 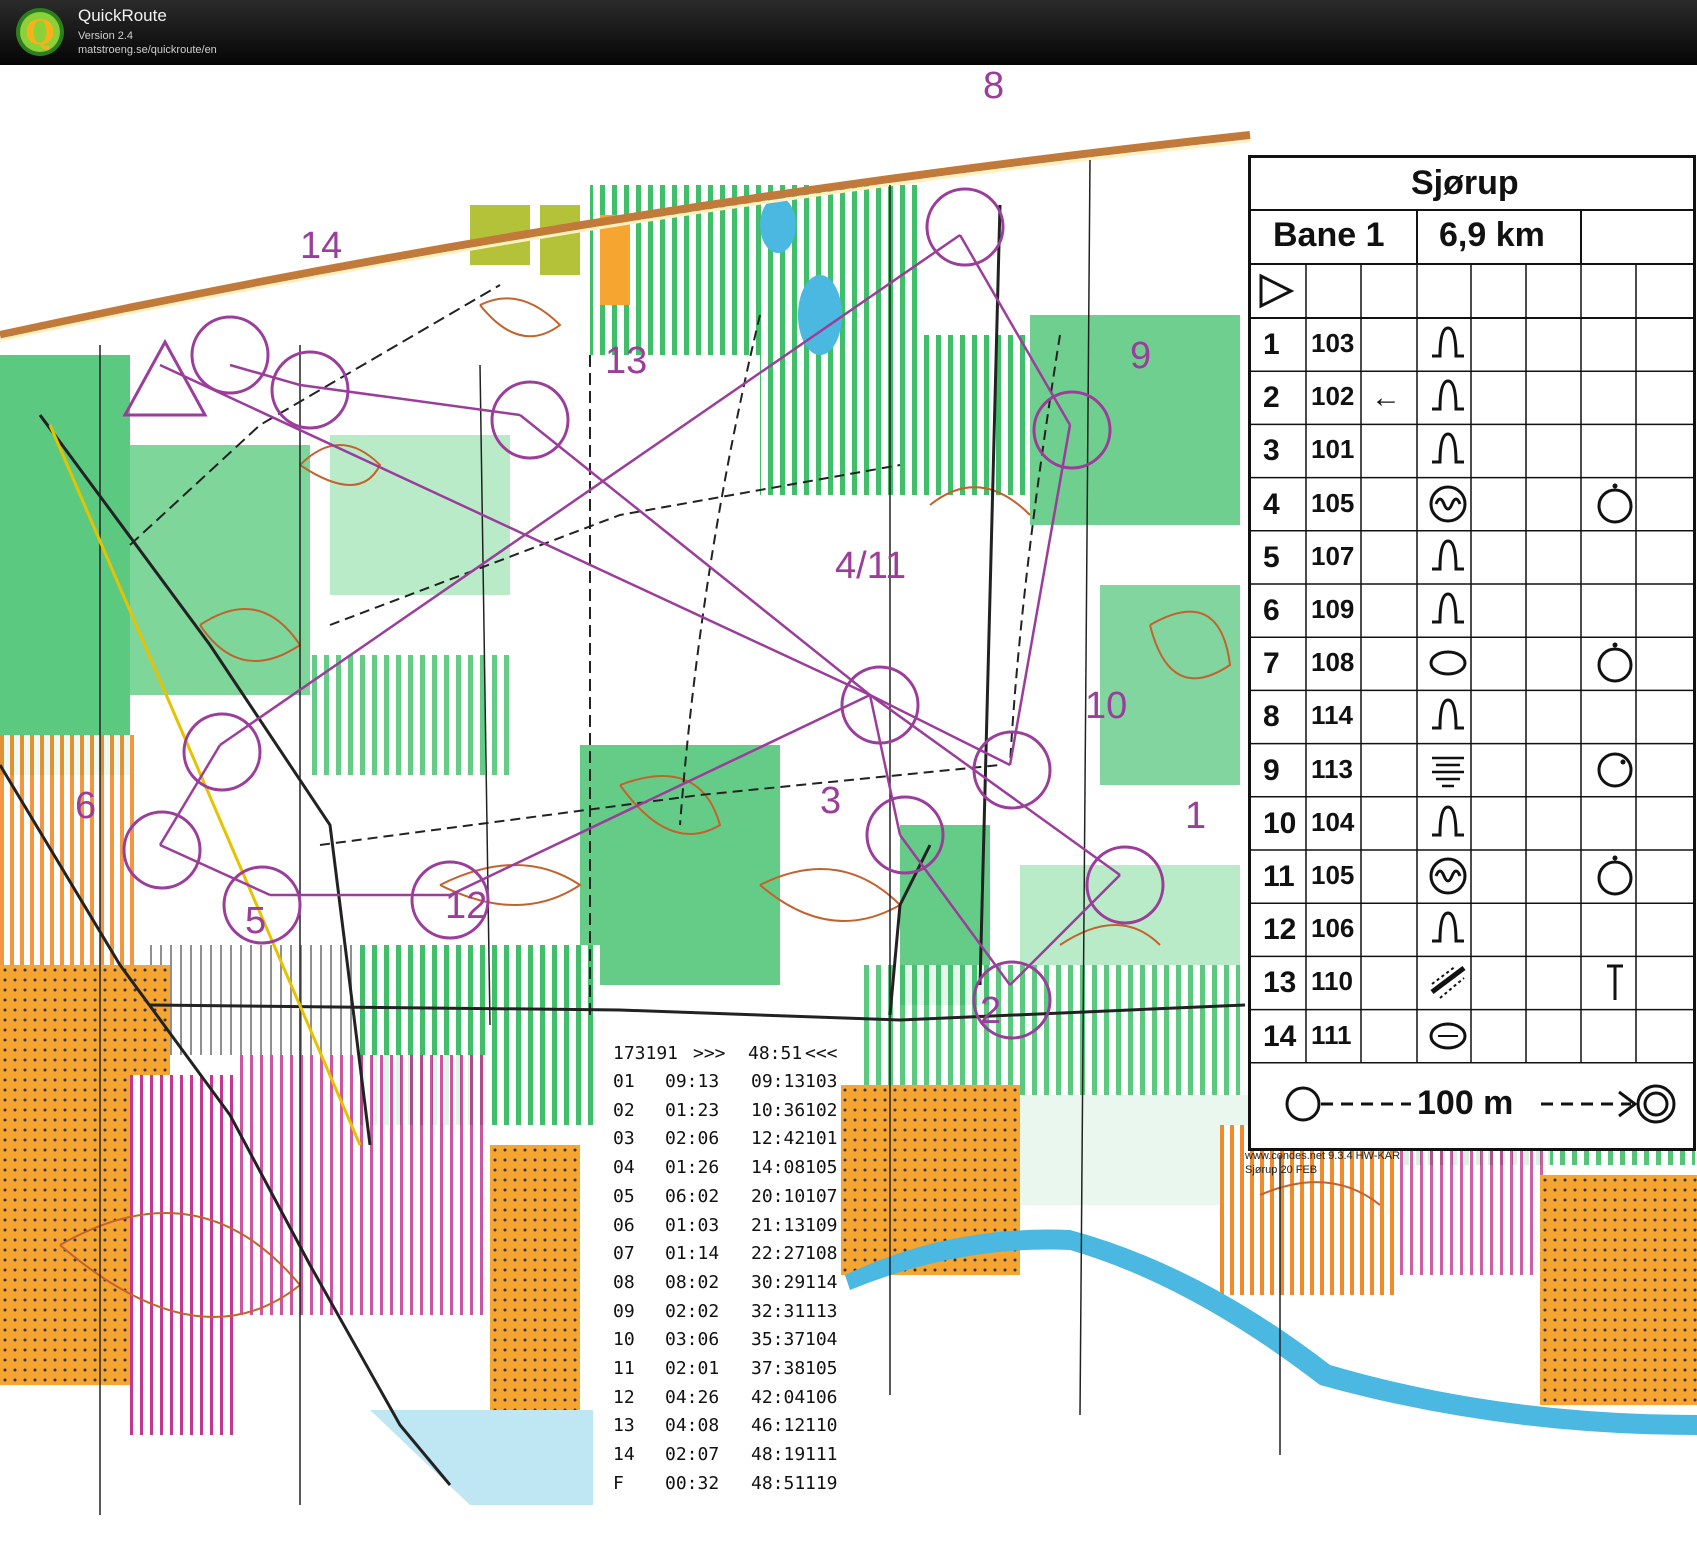 What do you see at coordinates (778, 1282) in the screenshot?
I see `split-cumulative: 30:29` at bounding box center [778, 1282].